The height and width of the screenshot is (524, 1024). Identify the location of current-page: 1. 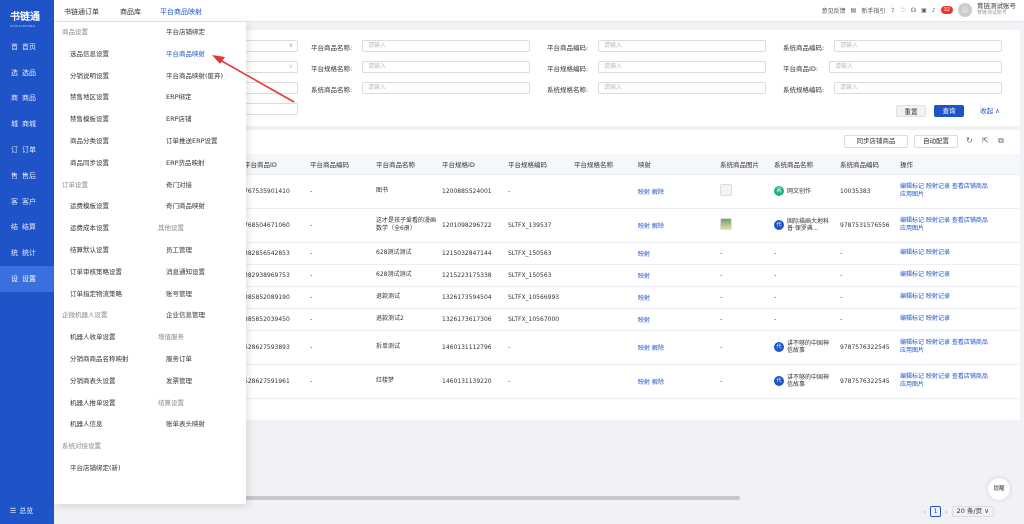
(936, 511).